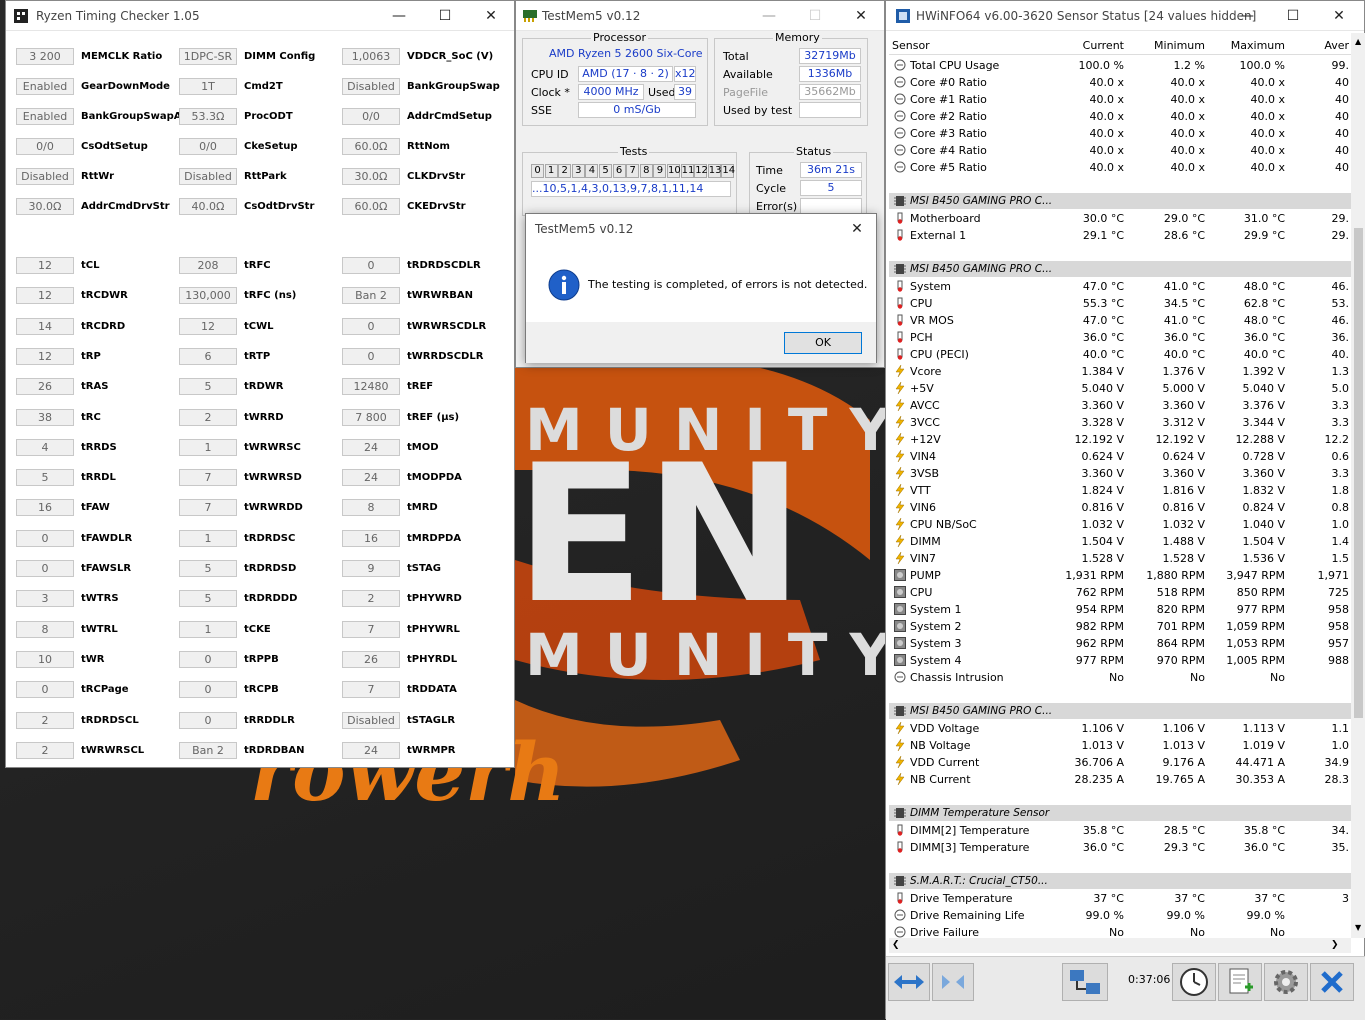  What do you see at coordinates (1120, 439) in the screenshot?
I see `sensor-row: +12V 12.192 V 12.192 V 12.288 V 12.2` at bounding box center [1120, 439].